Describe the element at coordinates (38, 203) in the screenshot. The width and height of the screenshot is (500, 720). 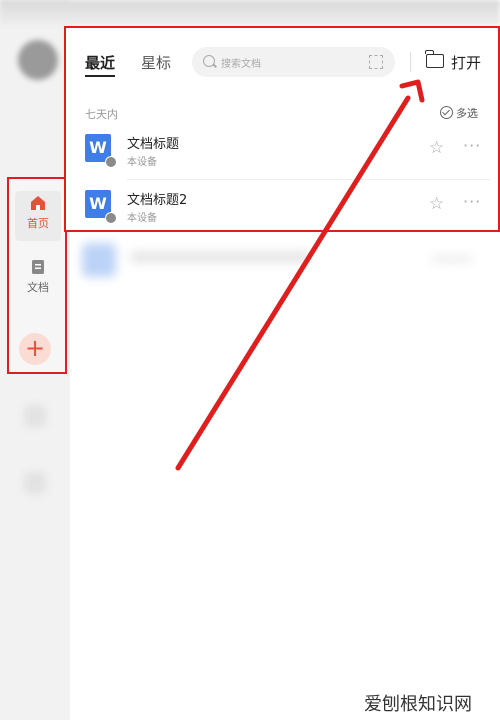
I see `home-icon` at that location.